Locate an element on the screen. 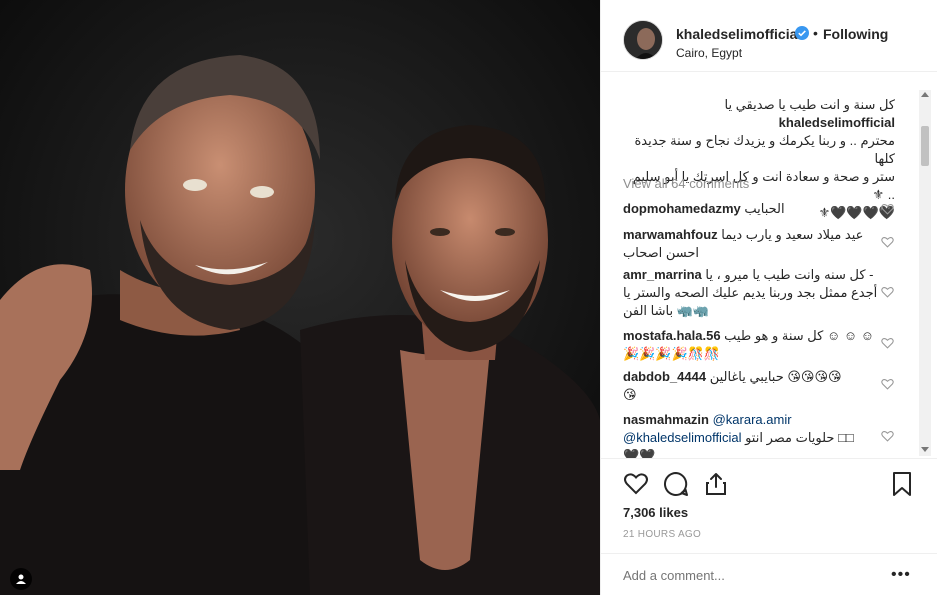 The height and width of the screenshot is (595, 937). comment-text: عيد ميلاد سعيد و يارب ديما is located at coordinates (792, 234).